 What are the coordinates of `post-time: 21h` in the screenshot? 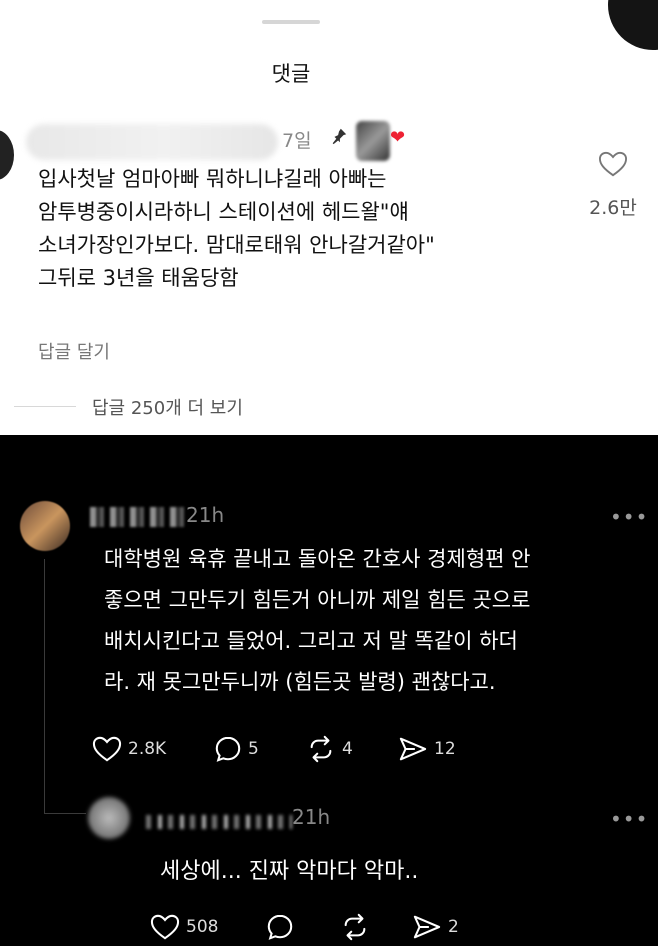 It's located at (205, 515).